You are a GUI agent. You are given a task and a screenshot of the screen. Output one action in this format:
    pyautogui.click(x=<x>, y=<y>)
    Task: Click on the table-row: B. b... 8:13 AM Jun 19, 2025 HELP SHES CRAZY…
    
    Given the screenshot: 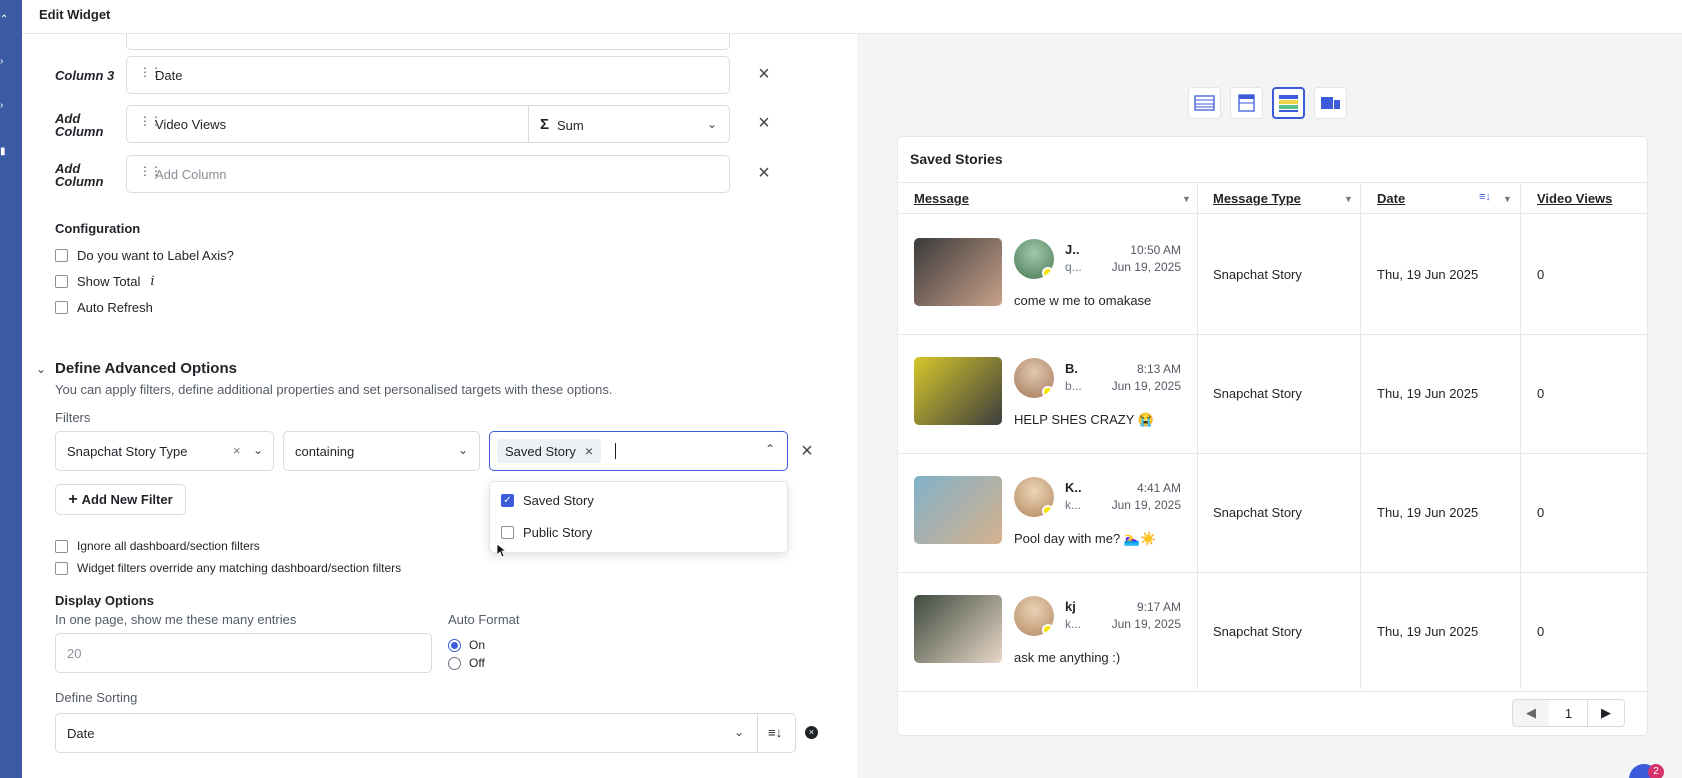 What is the action you would take?
    pyautogui.click(x=1272, y=394)
    